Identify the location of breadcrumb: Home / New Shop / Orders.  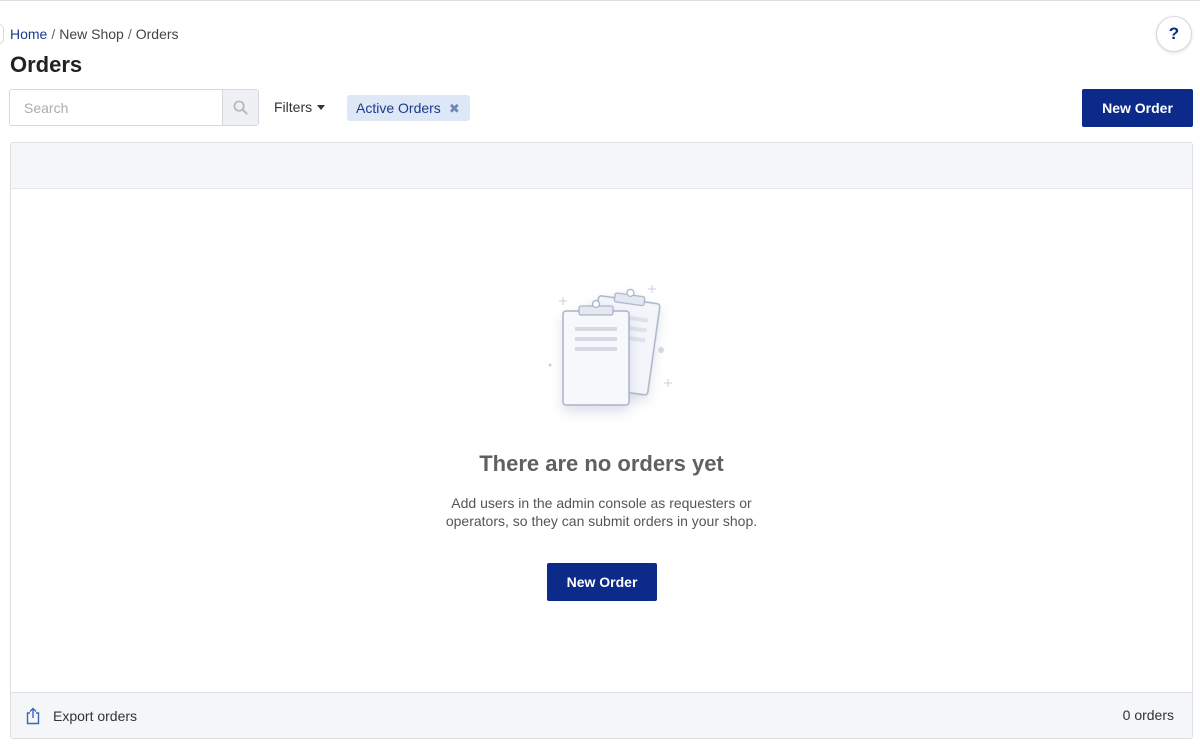
(94, 34).